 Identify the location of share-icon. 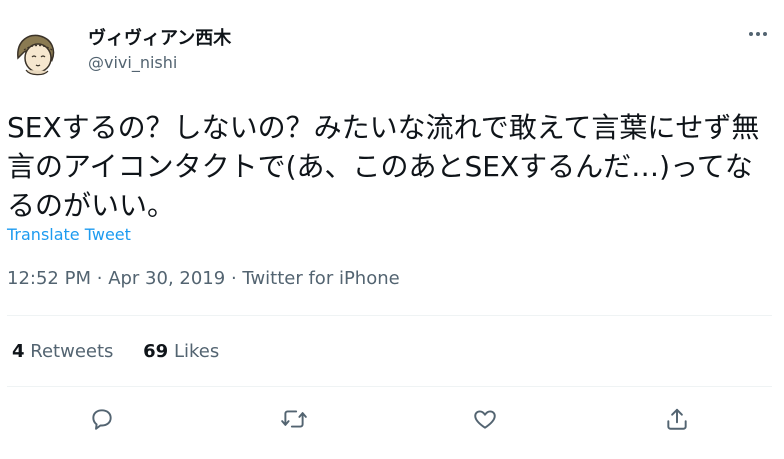
(677, 419).